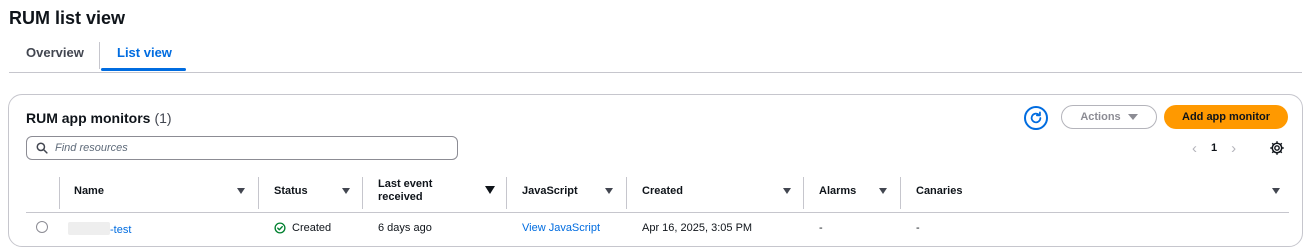 The height and width of the screenshot is (250, 1307). What do you see at coordinates (55, 52) in the screenshot?
I see `tab-overview: Overview` at bounding box center [55, 52].